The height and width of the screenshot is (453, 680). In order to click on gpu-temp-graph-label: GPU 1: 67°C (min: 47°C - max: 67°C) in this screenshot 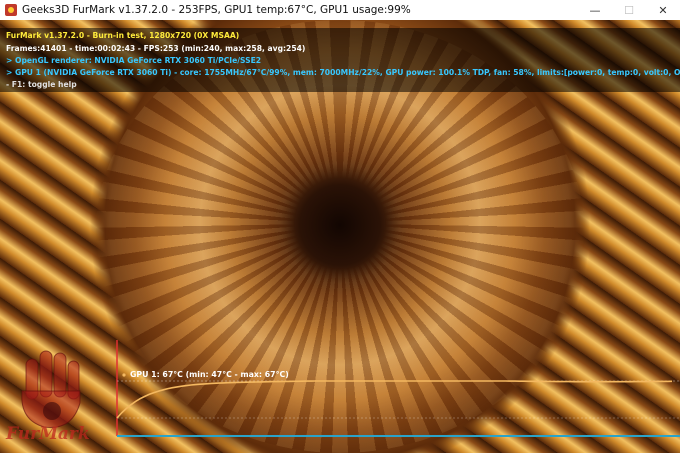, I will do `click(209, 374)`.